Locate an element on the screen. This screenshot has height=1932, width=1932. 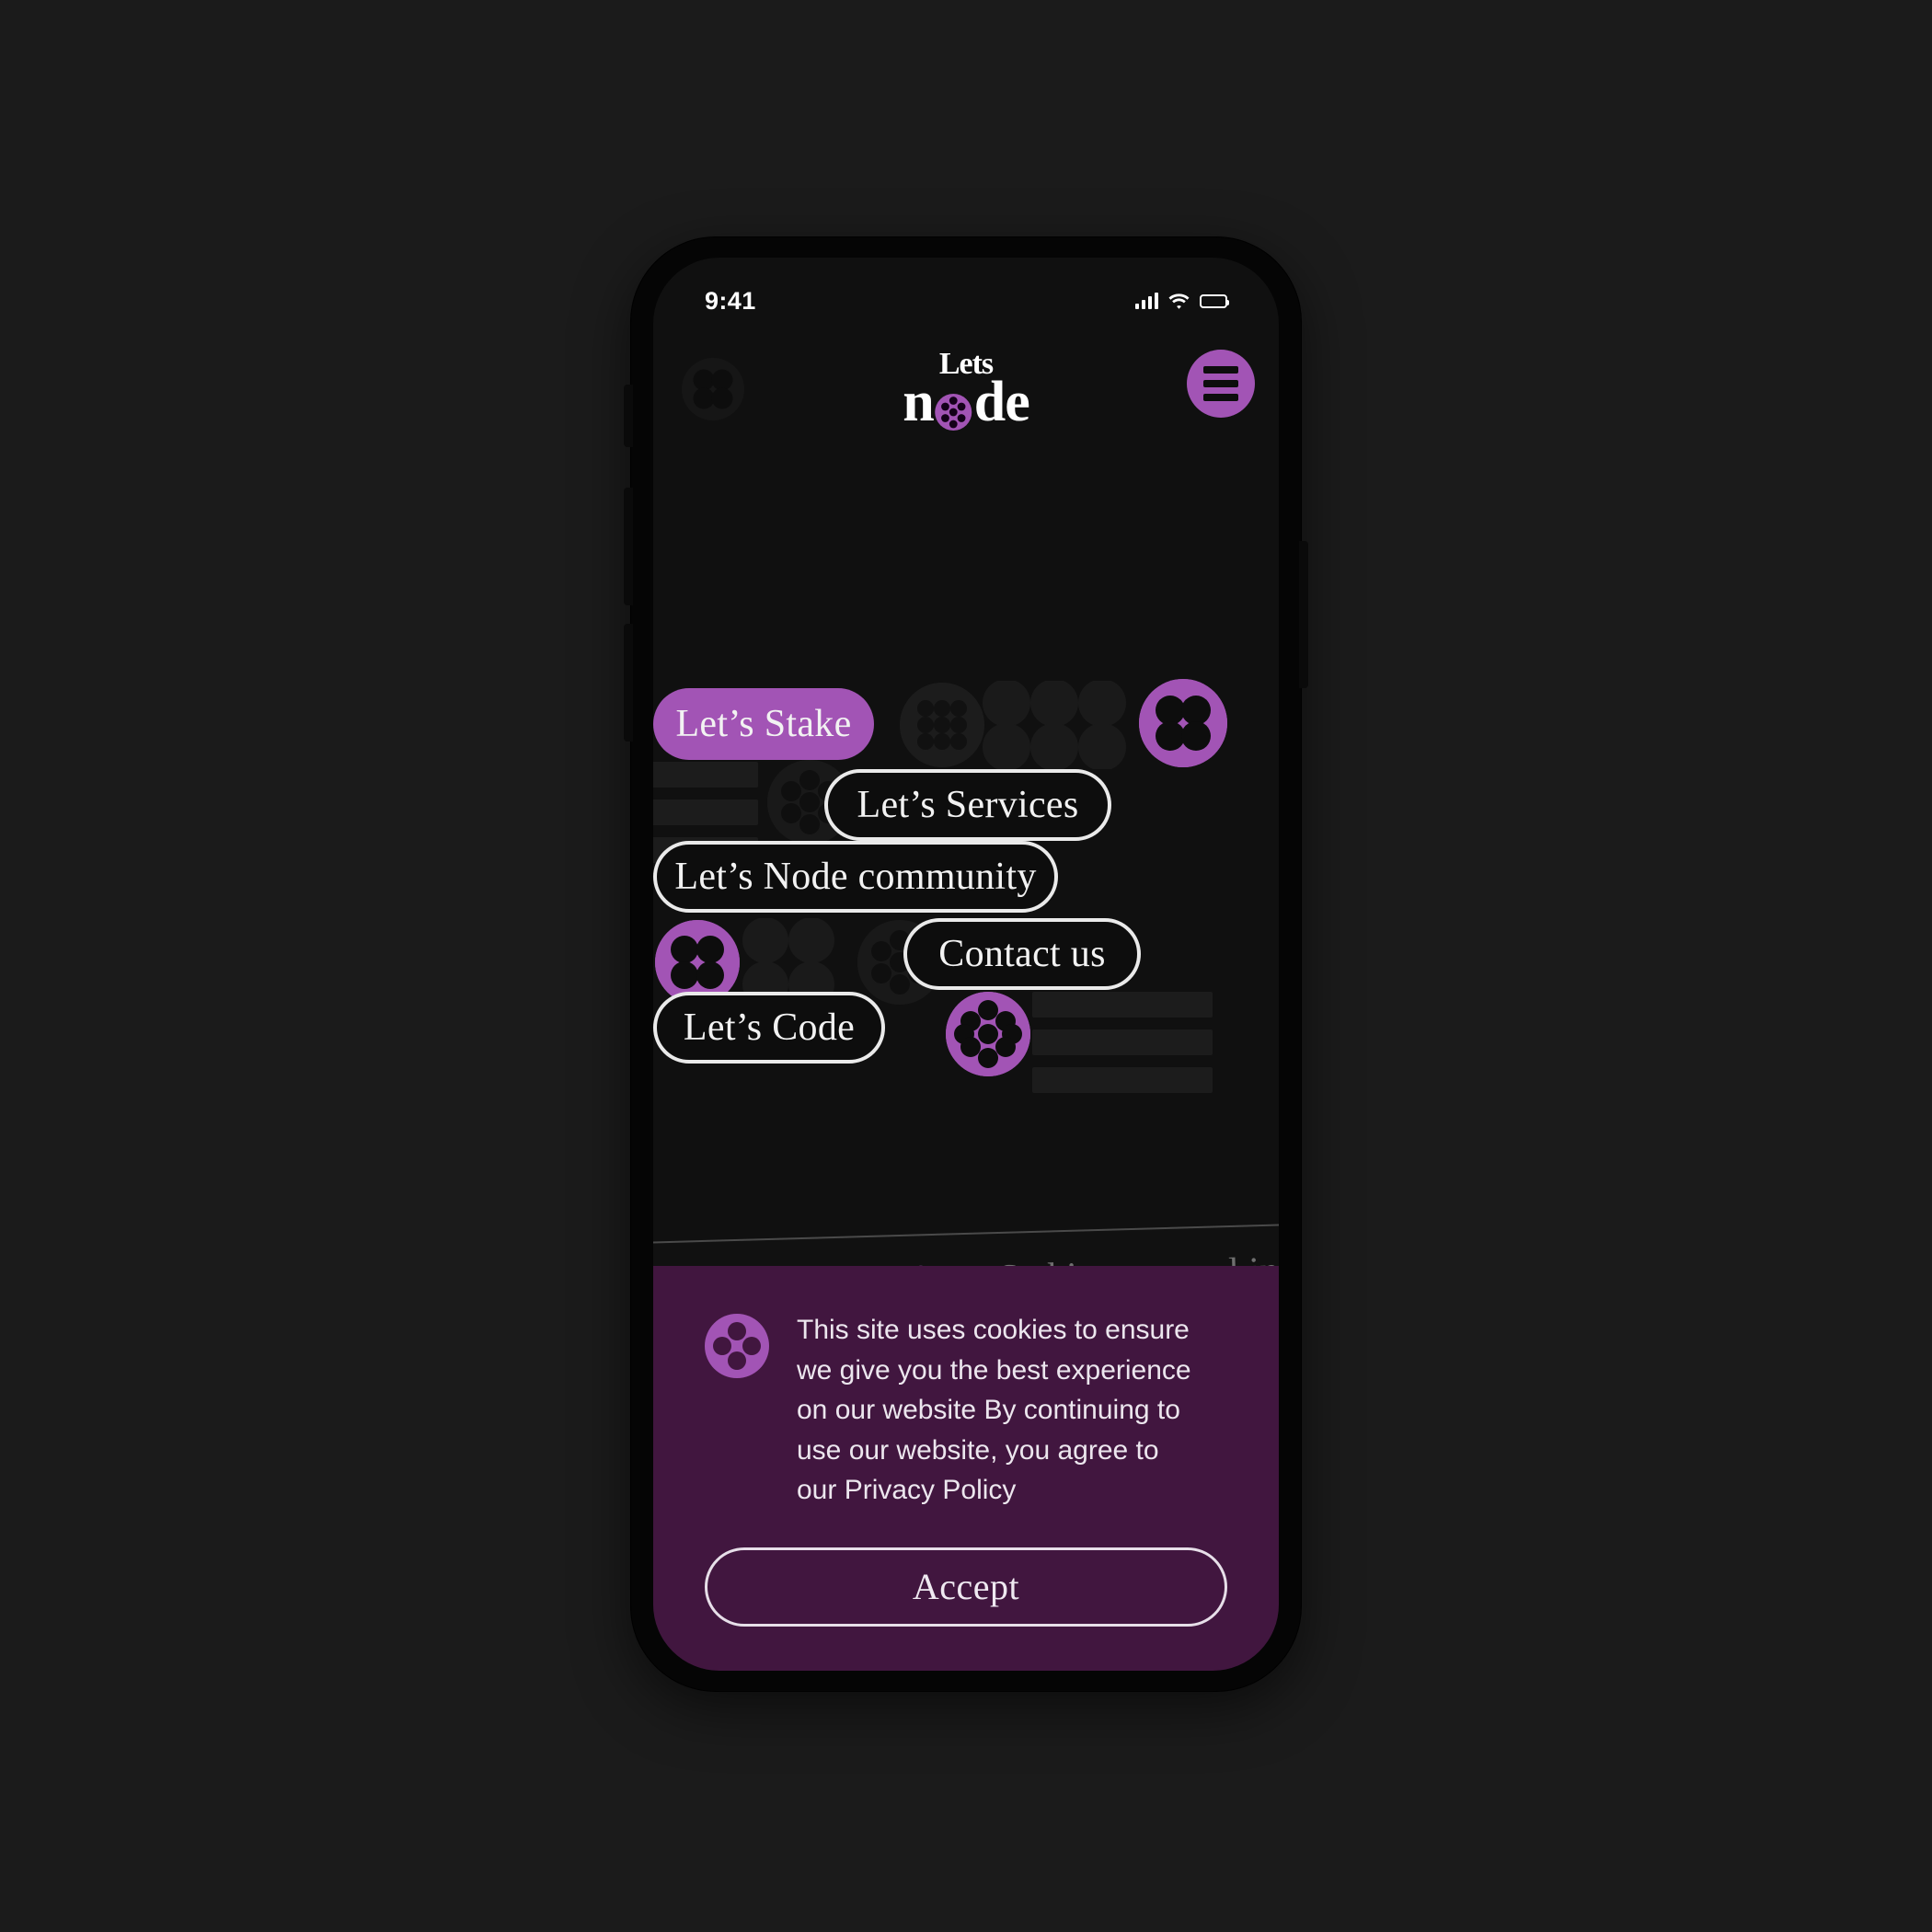
accept-cookies-button: Accept is located at coordinates (966, 1587).